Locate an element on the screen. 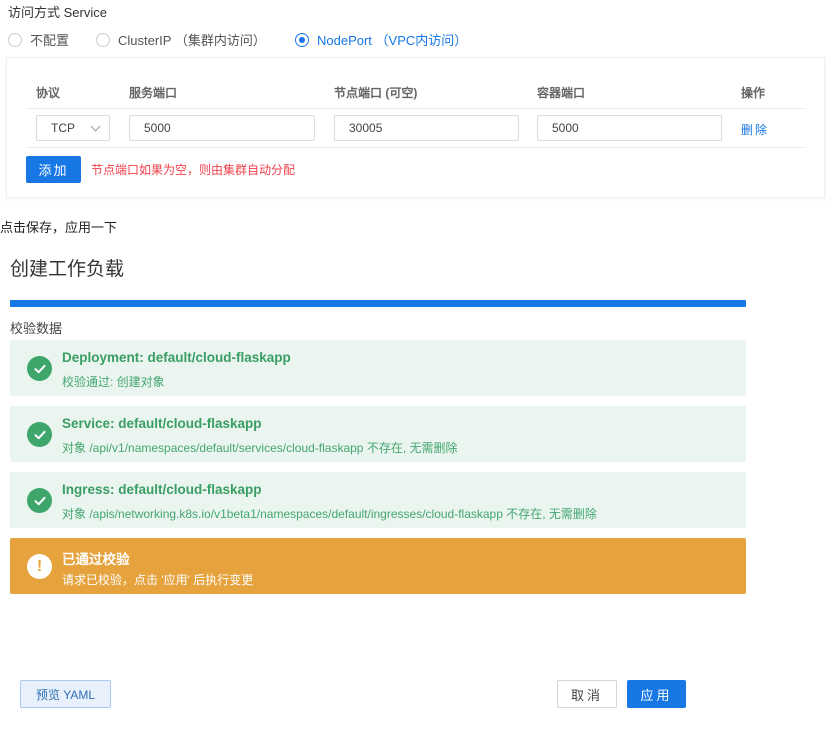 The width and height of the screenshot is (831, 741). radio-label-nodeport: NodePort （VPC内访问） is located at coordinates (392, 40).